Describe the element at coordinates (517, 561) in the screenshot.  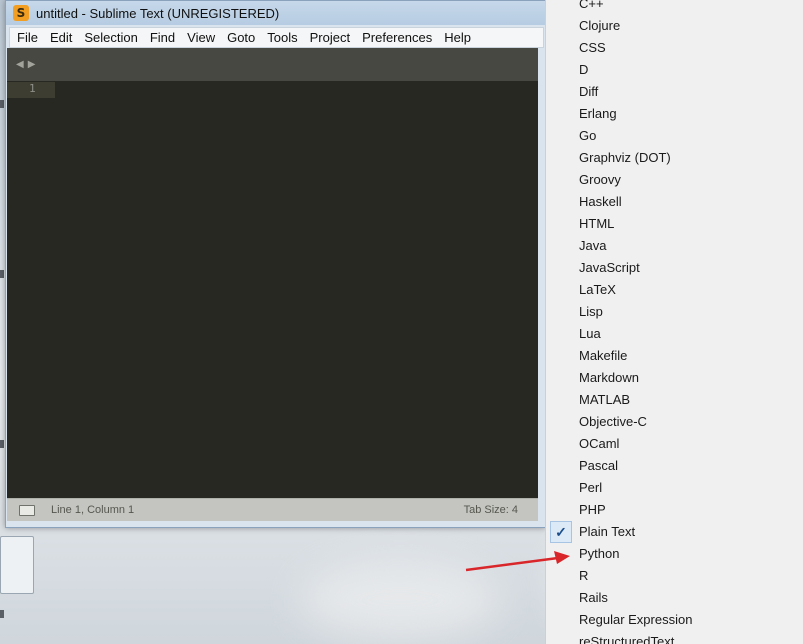
I see `red-arrow-annotation` at that location.